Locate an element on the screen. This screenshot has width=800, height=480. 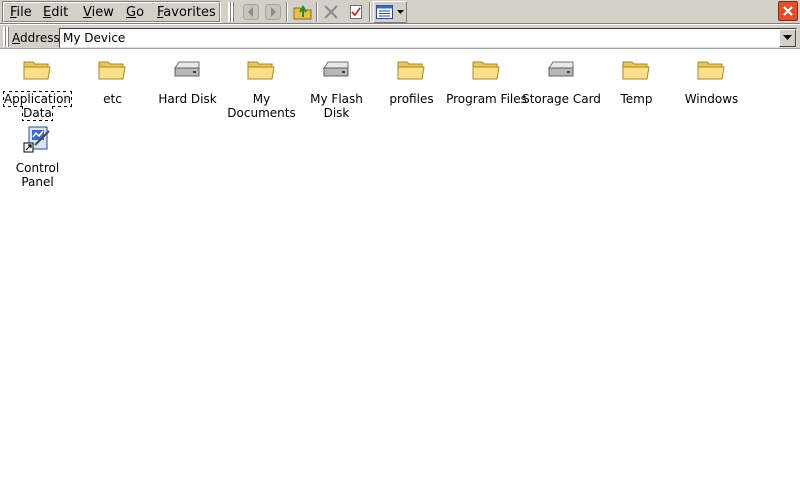
views-icon is located at coordinates (384, 12).